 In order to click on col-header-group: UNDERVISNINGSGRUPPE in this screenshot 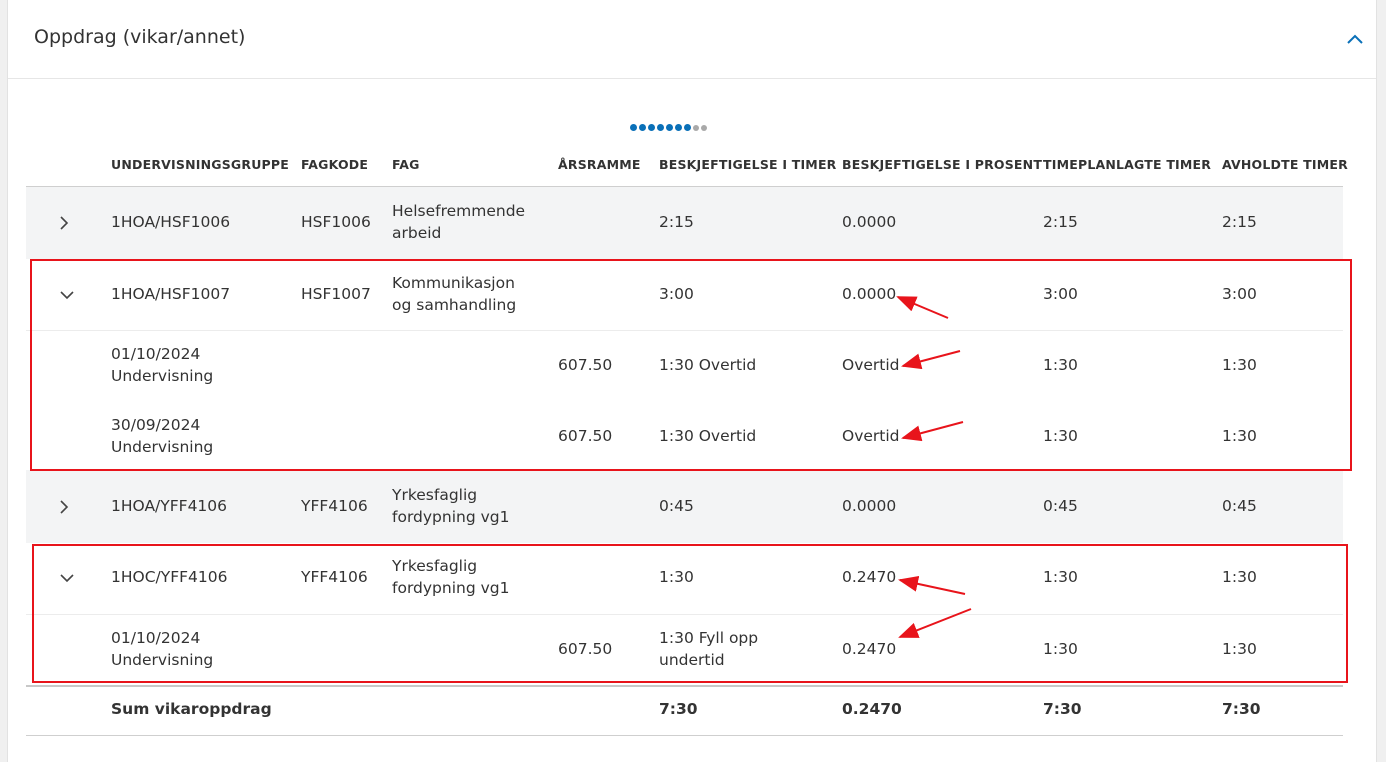, I will do `click(200, 164)`.